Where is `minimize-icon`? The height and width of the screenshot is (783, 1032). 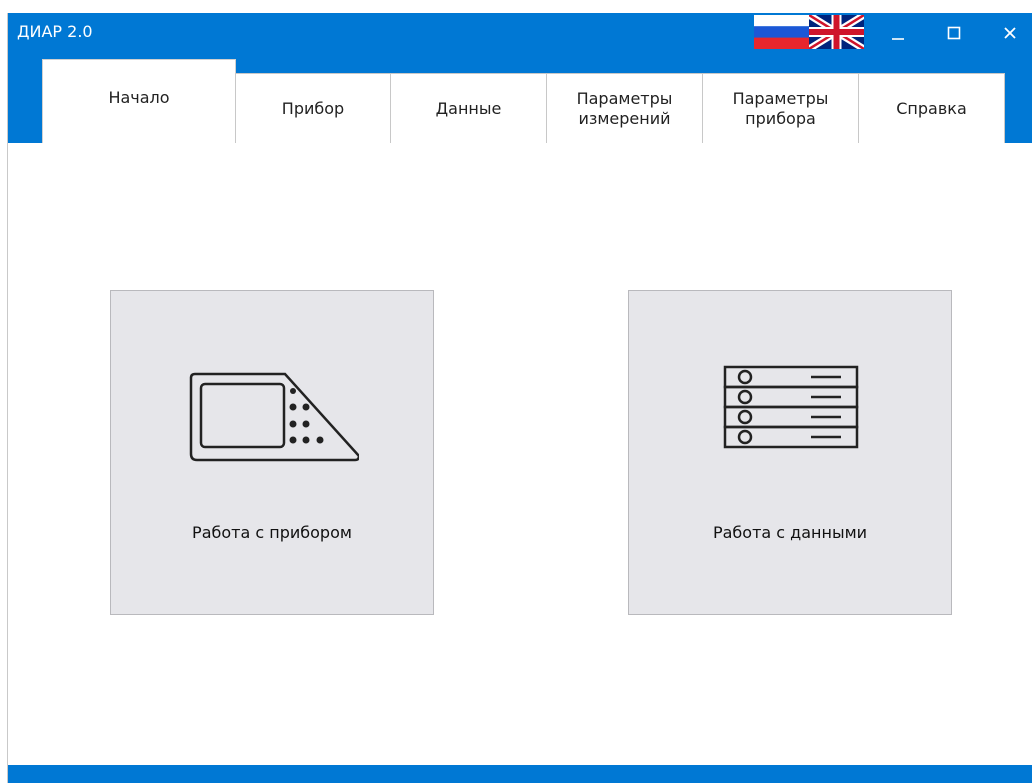
minimize-icon is located at coordinates (898, 39).